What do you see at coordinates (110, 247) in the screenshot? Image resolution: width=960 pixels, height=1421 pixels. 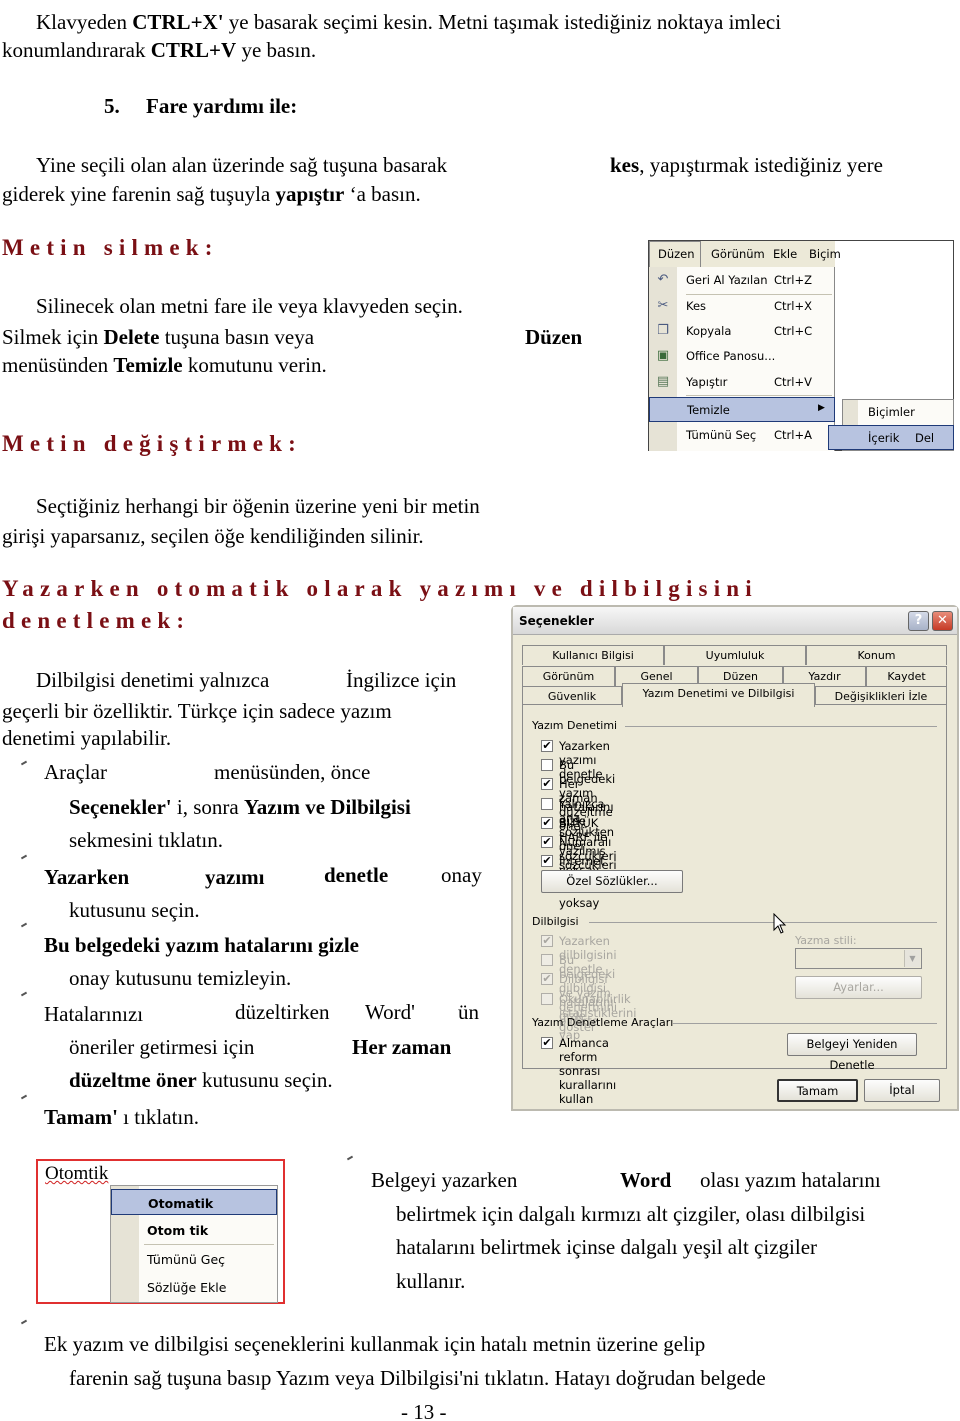 I see `heading-delete-text: Metin silmek:` at bounding box center [110, 247].